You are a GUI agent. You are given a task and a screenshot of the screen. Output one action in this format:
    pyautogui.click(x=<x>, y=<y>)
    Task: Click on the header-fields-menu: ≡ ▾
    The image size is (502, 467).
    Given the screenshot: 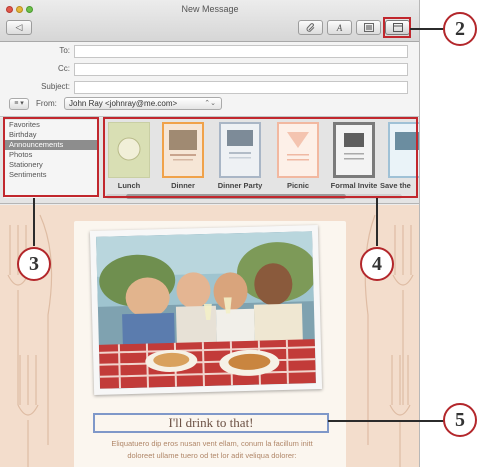 What is the action you would take?
    pyautogui.click(x=19, y=104)
    